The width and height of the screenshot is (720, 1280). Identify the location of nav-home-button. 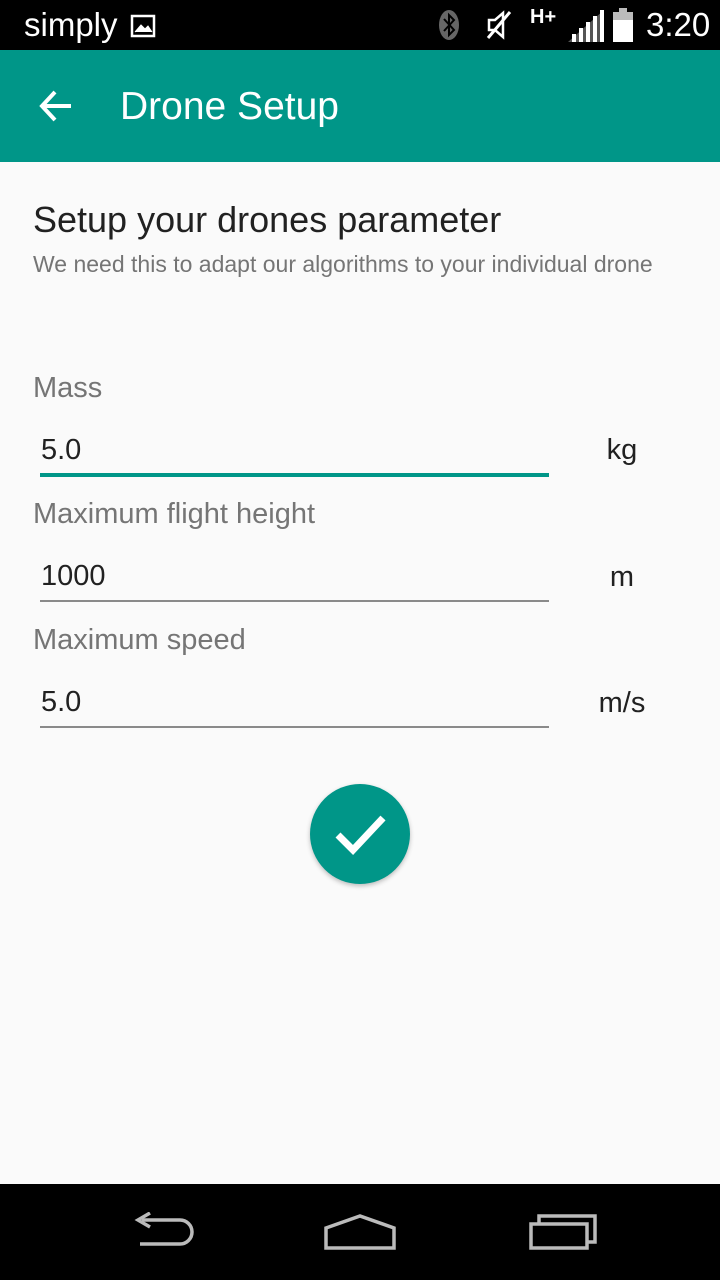
(360, 1232).